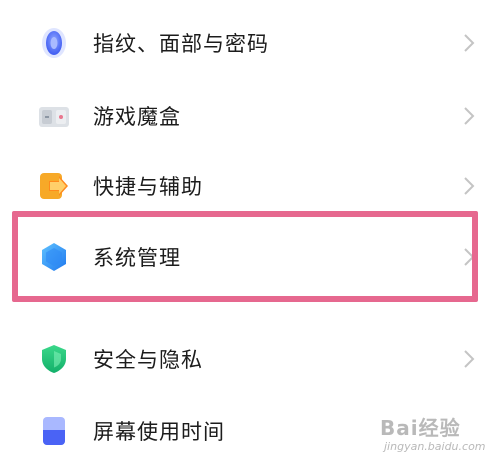  What do you see at coordinates (250, 431) in the screenshot?
I see `settings-item-screen-time: 屏幕使用时间` at bounding box center [250, 431].